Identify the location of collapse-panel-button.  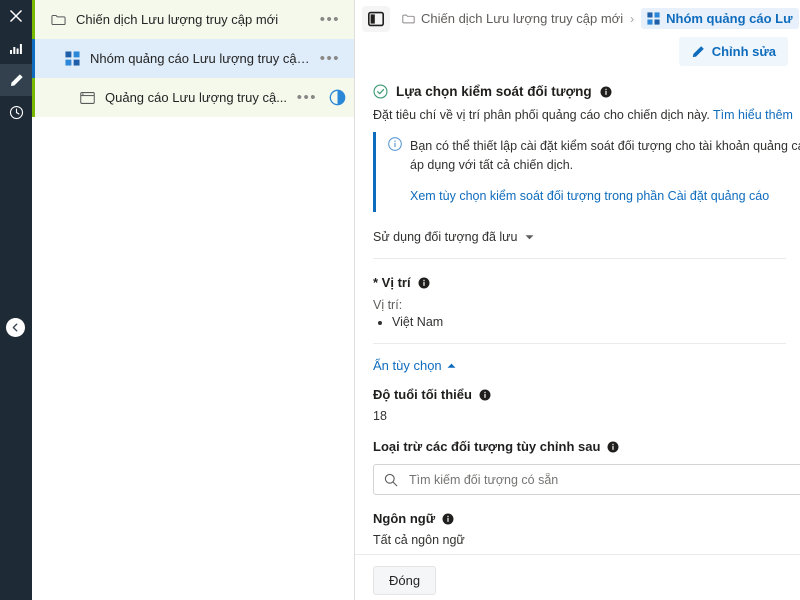
(15, 327).